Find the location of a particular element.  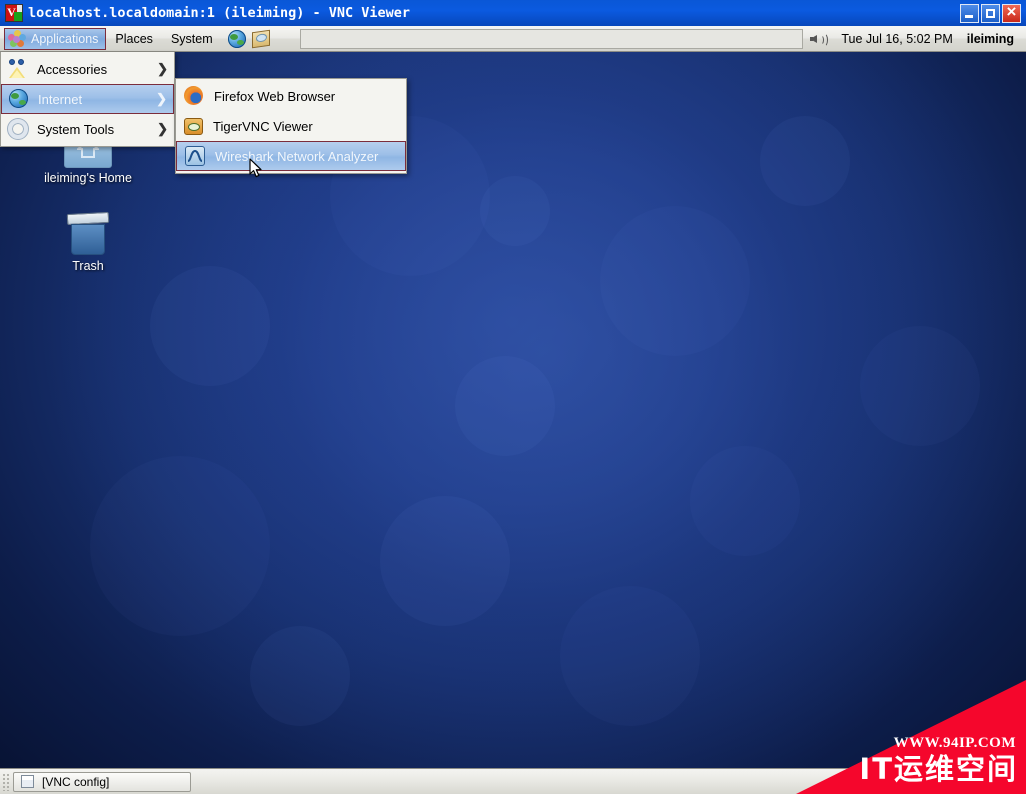

desktop-icon-label: Trash is located at coordinates (88, 266).